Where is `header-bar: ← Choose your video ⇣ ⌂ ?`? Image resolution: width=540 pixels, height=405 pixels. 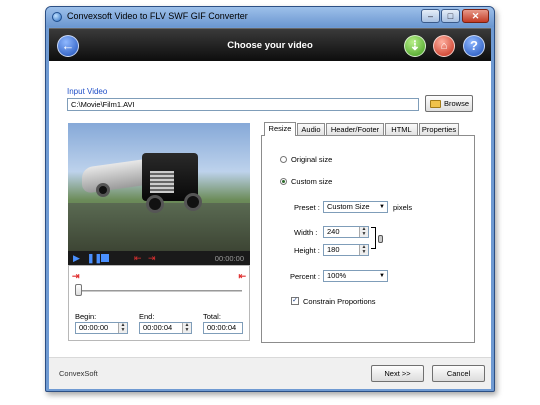
header-bar: ← Choose your video ⇣ ⌂ ? is located at coordinates (270, 44).